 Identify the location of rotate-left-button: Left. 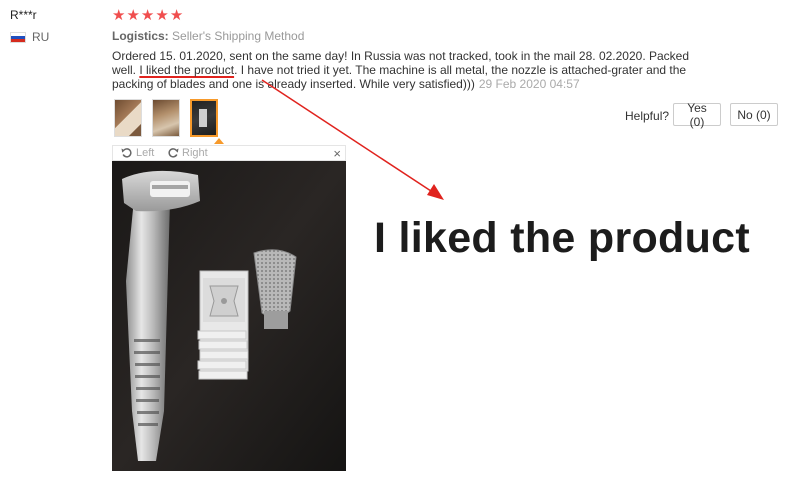
(137, 153).